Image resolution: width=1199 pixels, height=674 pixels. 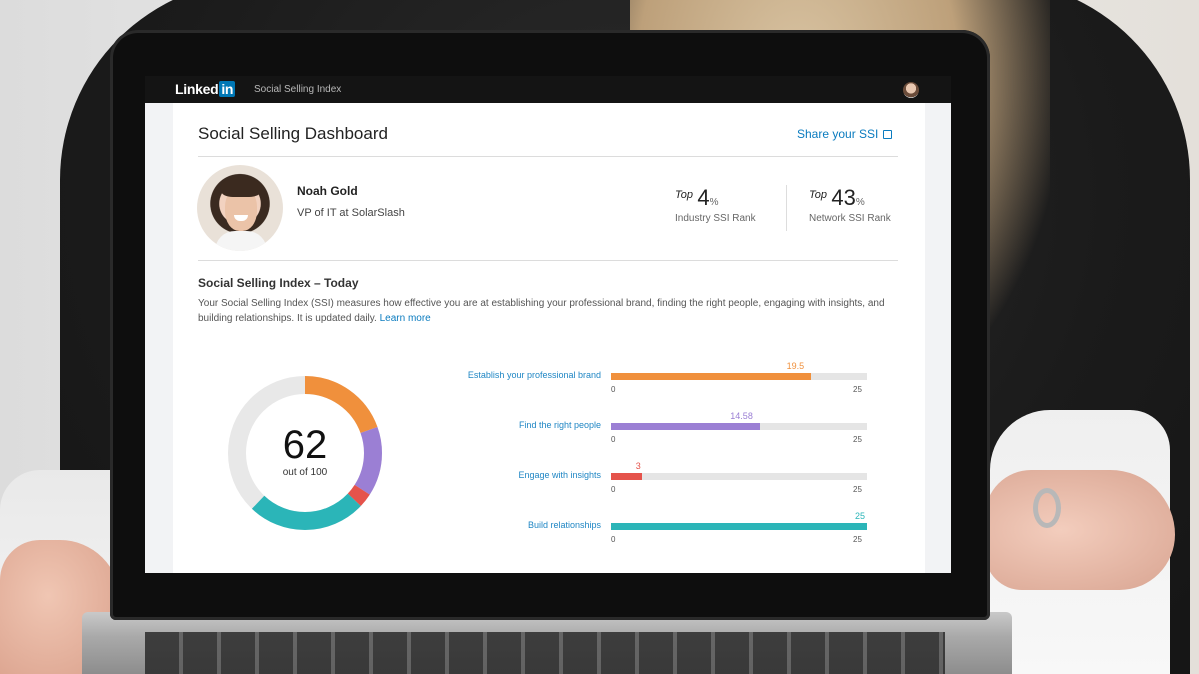 I want to click on share-ssi-link: Share your SSI, so click(x=845, y=134).